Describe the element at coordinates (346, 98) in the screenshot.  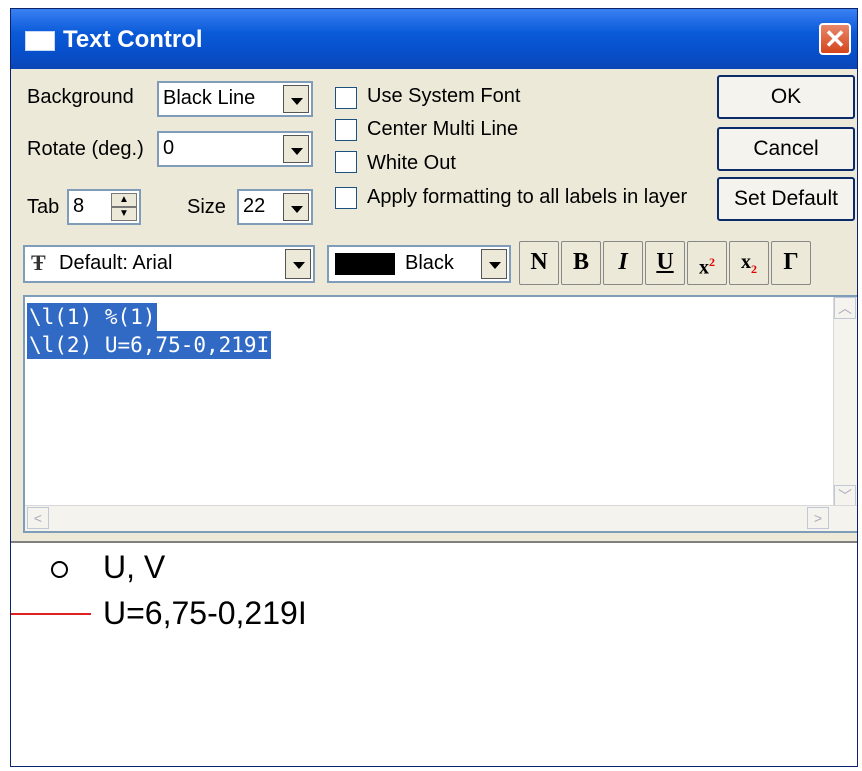
I see `use-system-font-checkbox` at that location.